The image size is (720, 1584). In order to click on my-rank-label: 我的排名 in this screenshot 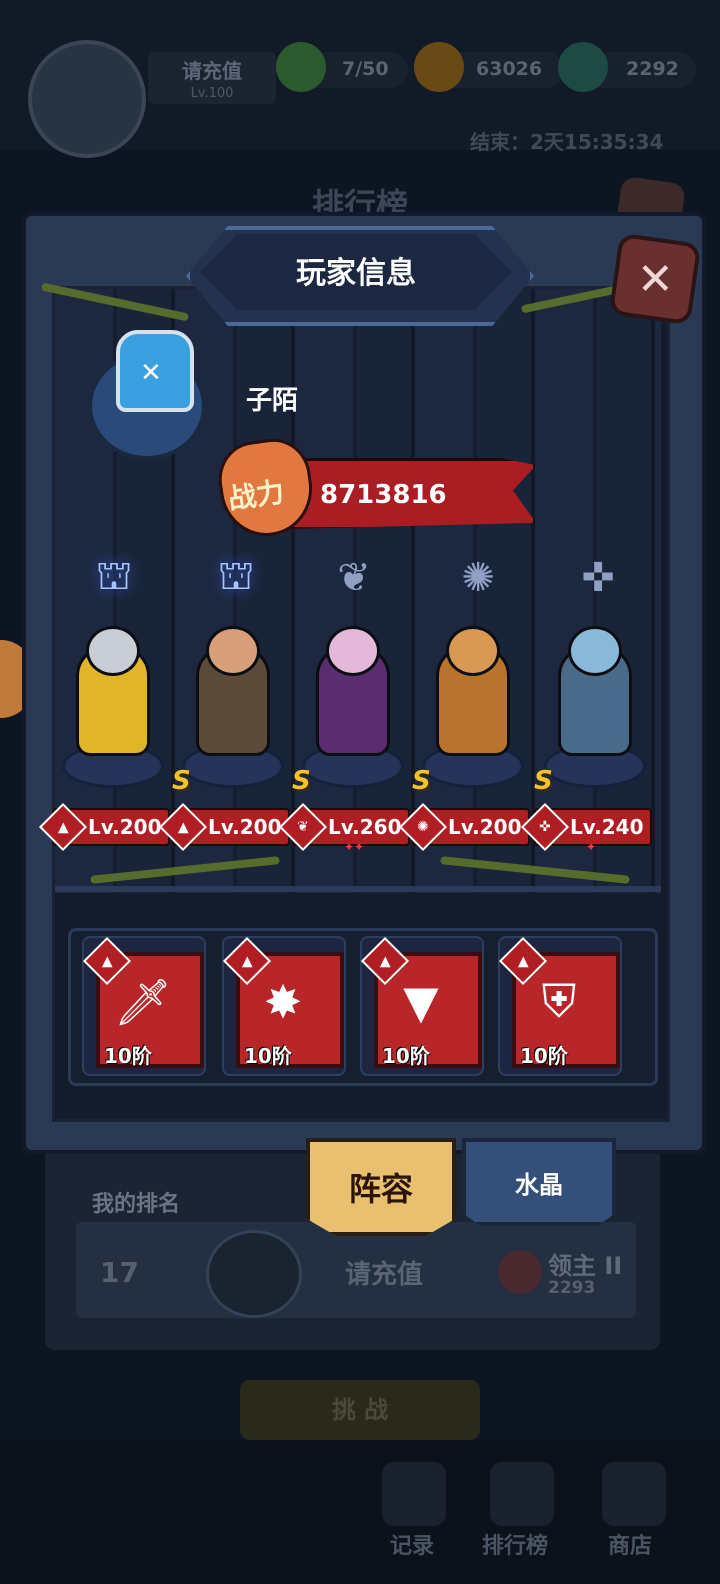, I will do `click(136, 1204)`.